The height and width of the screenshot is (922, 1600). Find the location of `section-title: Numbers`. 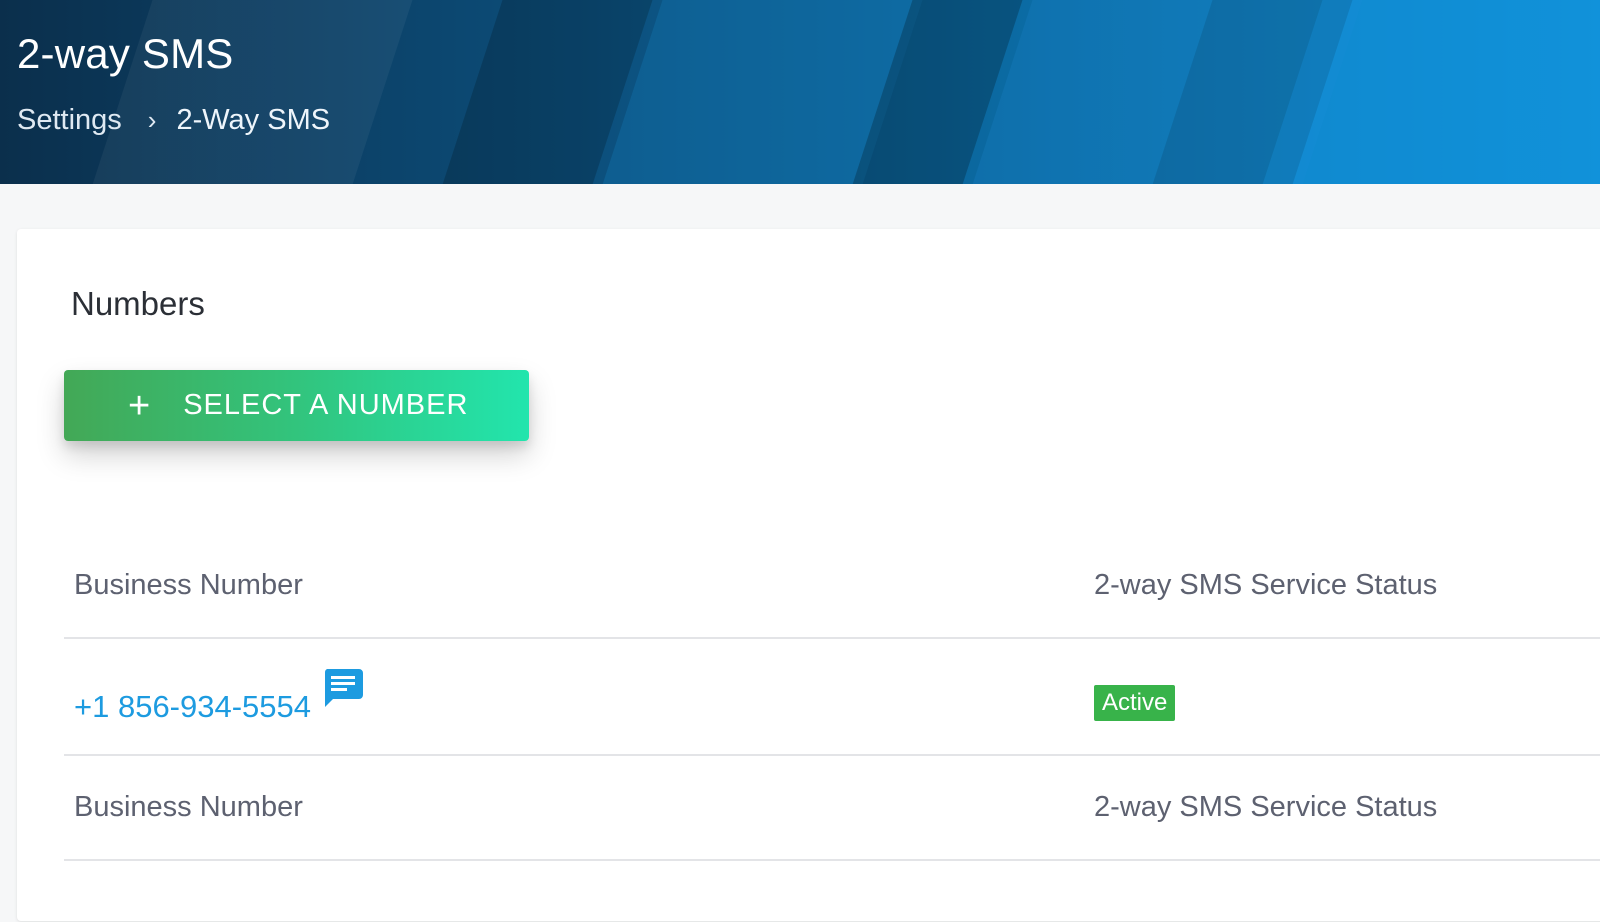

section-title: Numbers is located at coordinates (138, 303).